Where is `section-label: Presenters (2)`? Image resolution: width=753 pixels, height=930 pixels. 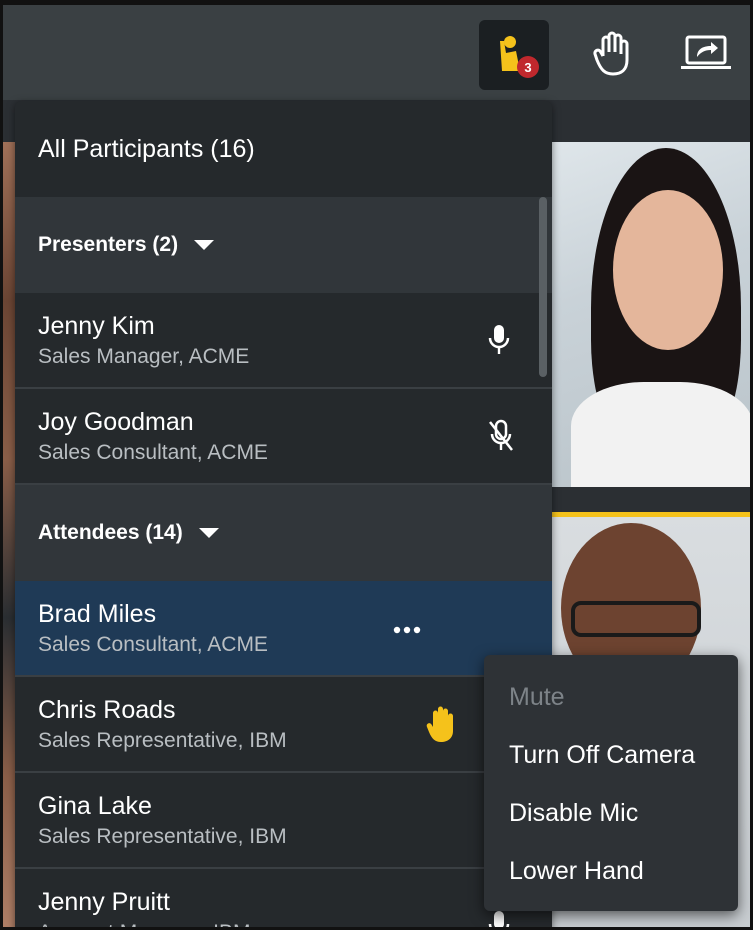
section-label: Presenters (2) is located at coordinates (108, 244).